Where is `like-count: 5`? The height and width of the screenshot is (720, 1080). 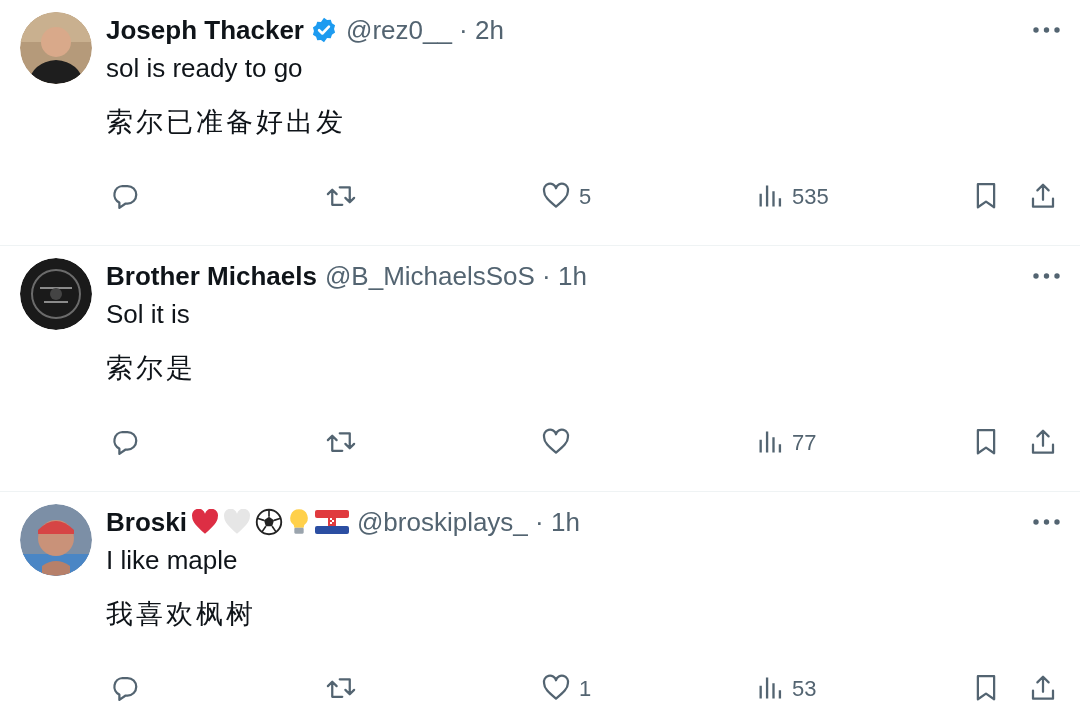
like-count: 5 is located at coordinates (585, 196).